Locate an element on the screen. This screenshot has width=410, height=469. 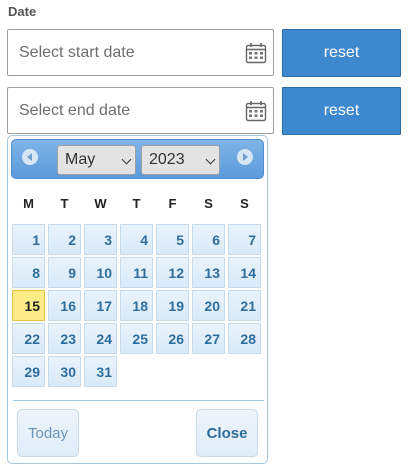
calendar-day: 8 is located at coordinates (28, 272).